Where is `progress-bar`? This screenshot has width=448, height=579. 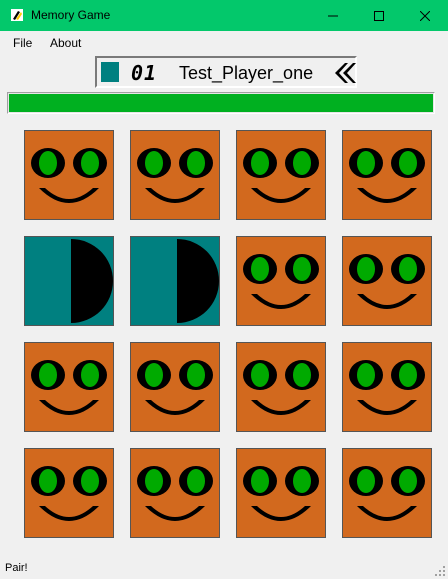 progress-bar is located at coordinates (221, 103).